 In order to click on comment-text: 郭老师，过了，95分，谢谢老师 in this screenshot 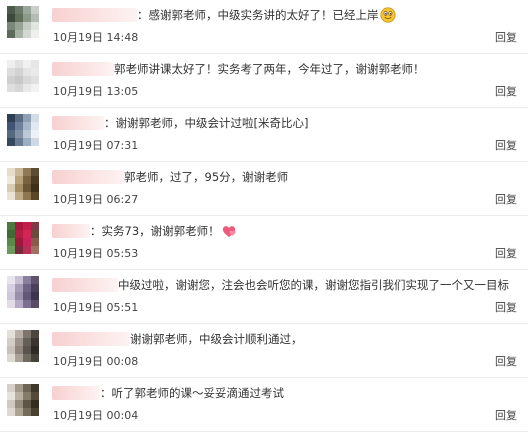, I will do `click(206, 177)`.